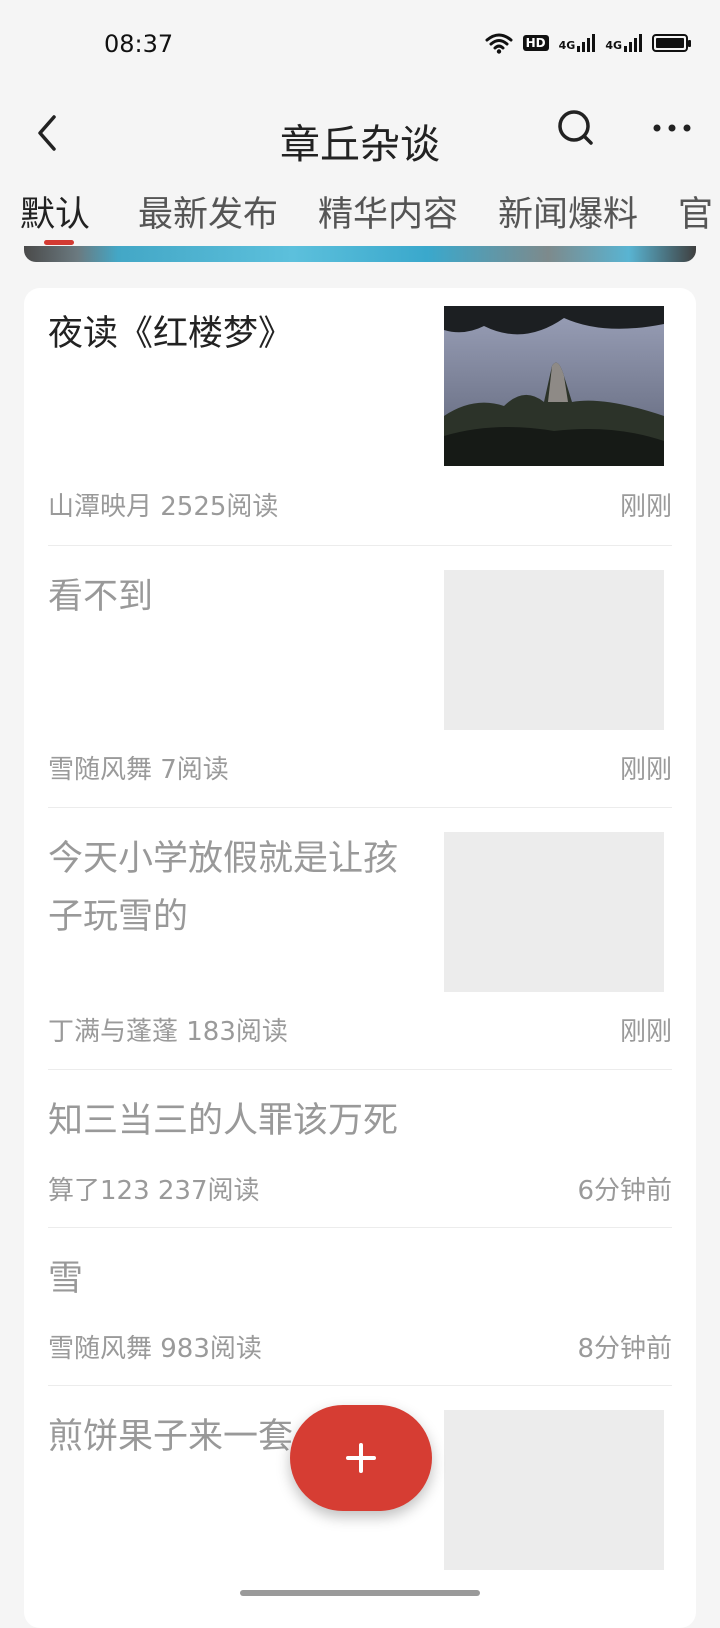 The height and width of the screenshot is (1628, 720). What do you see at coordinates (138, 770) in the screenshot?
I see `post-author-reads: 雪随风舞 7阅读` at bounding box center [138, 770].